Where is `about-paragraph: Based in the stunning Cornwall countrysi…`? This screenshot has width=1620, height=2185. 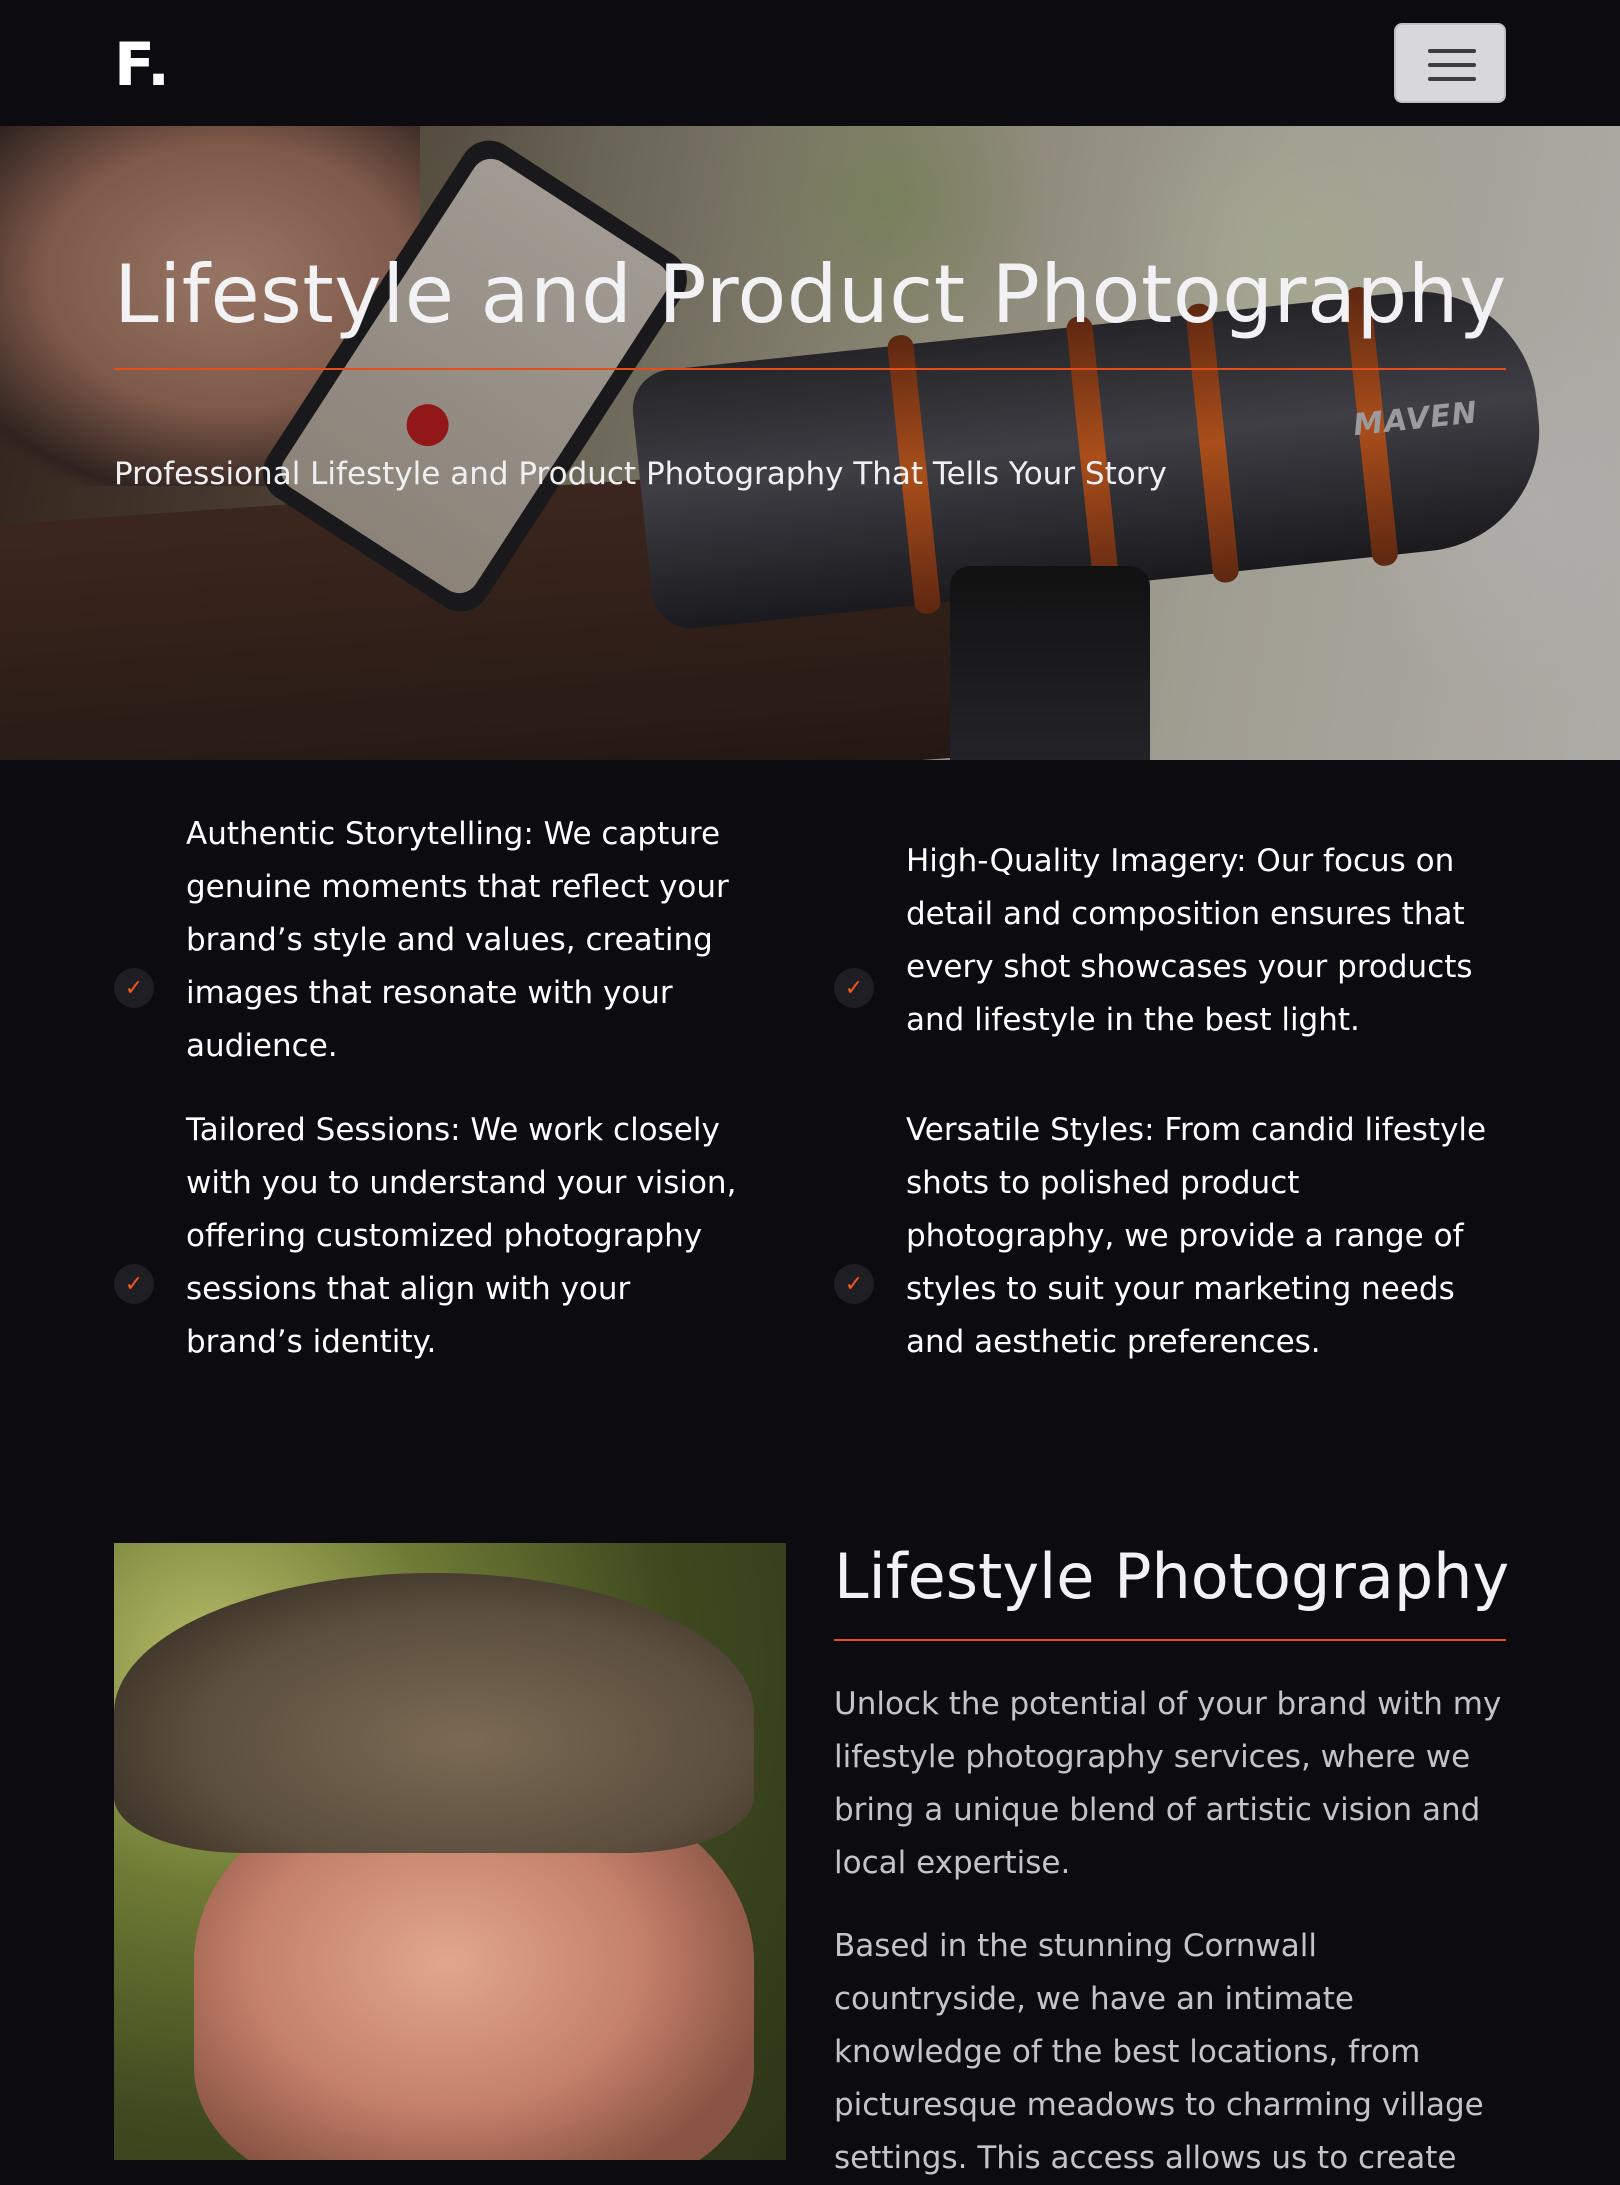 about-paragraph: Based in the stunning Cornwall countrysi… is located at coordinates (1159, 2052).